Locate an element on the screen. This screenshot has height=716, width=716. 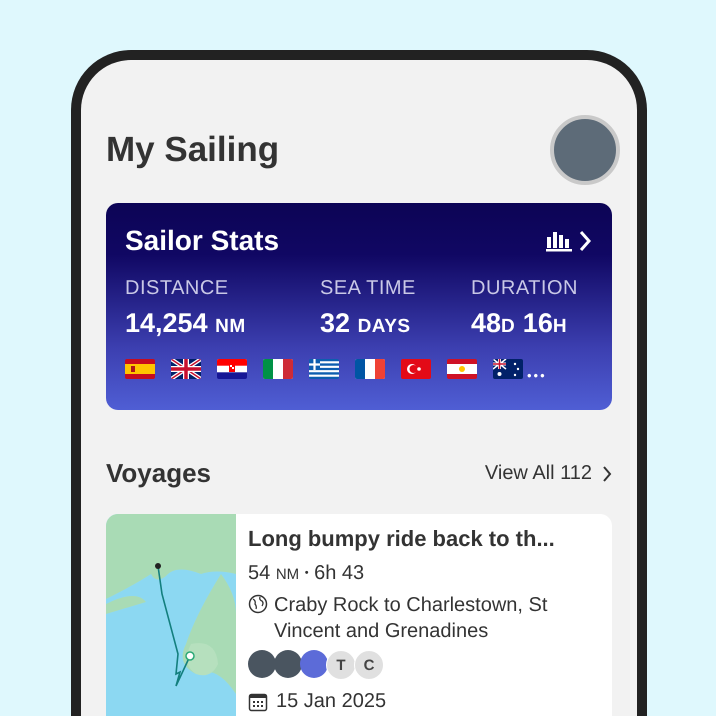
page-title: My Sailing is located at coordinates (193, 150).